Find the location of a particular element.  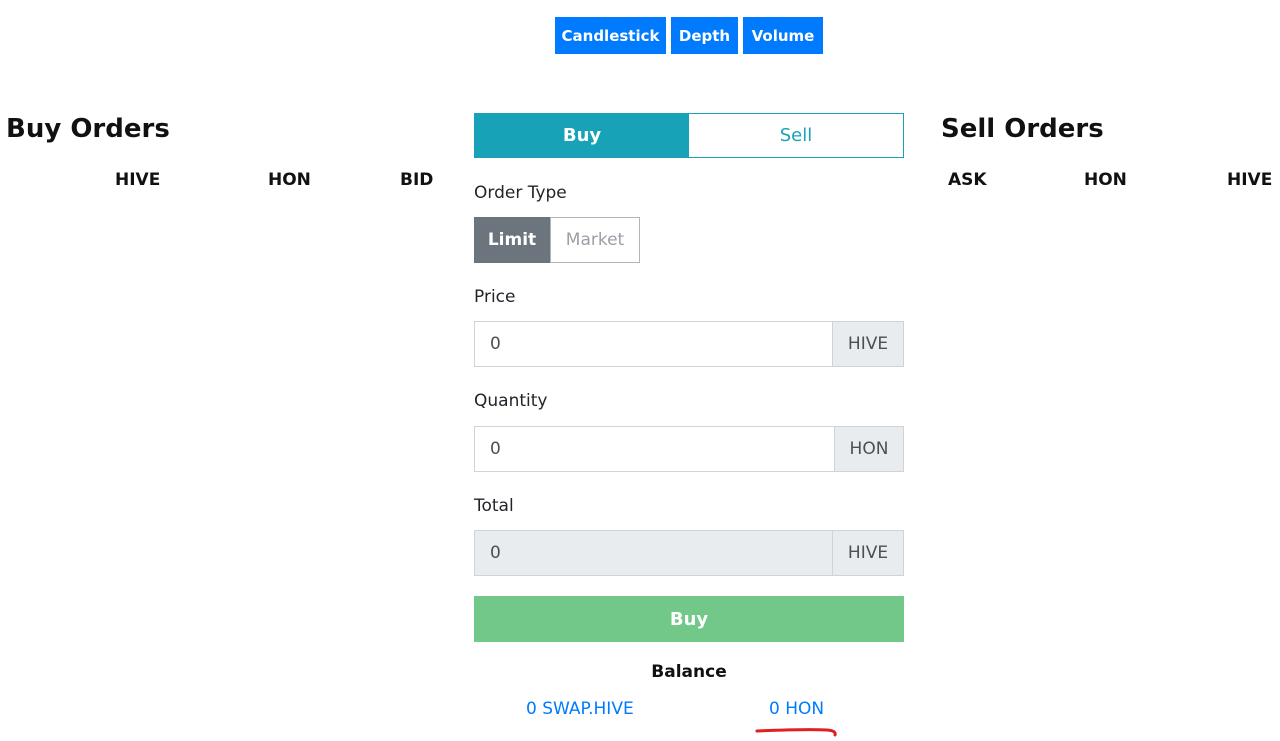

buy-orders-header-bid: BID is located at coordinates (417, 180).